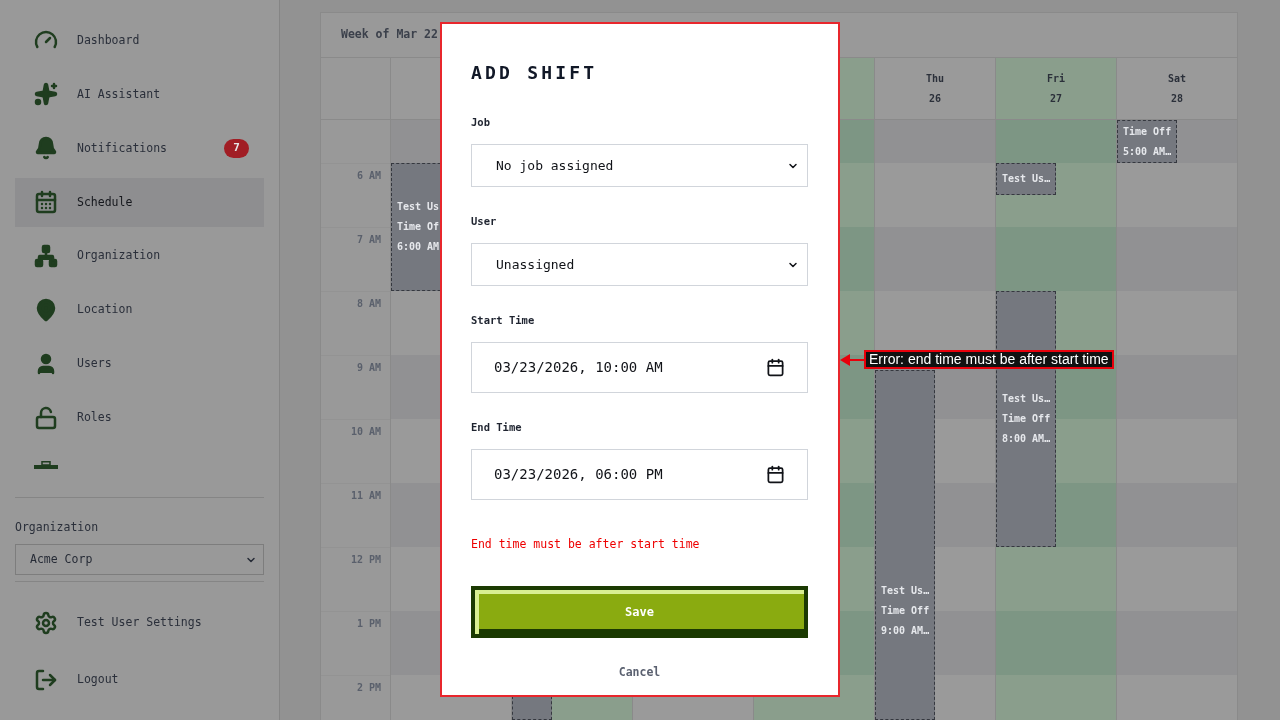  I want to click on time-label: 11 AM, so click(365, 496).